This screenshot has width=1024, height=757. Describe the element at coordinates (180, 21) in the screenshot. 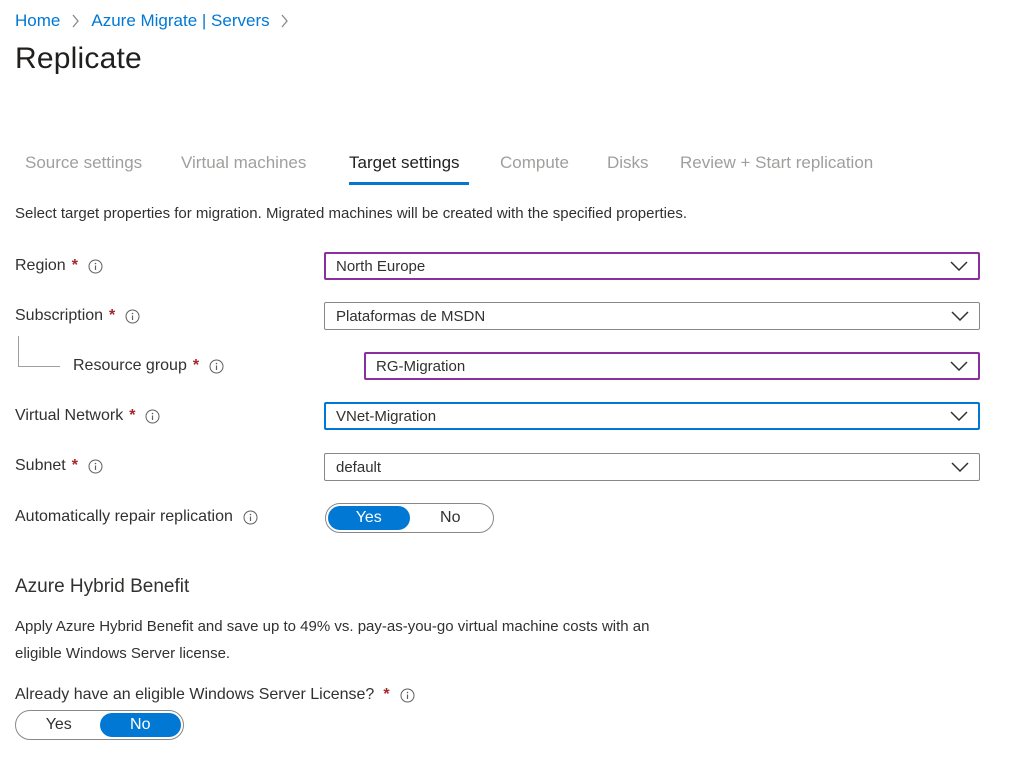

I see `breadcrumb-azure-migrate-link: Azure Migrate | Servers` at that location.